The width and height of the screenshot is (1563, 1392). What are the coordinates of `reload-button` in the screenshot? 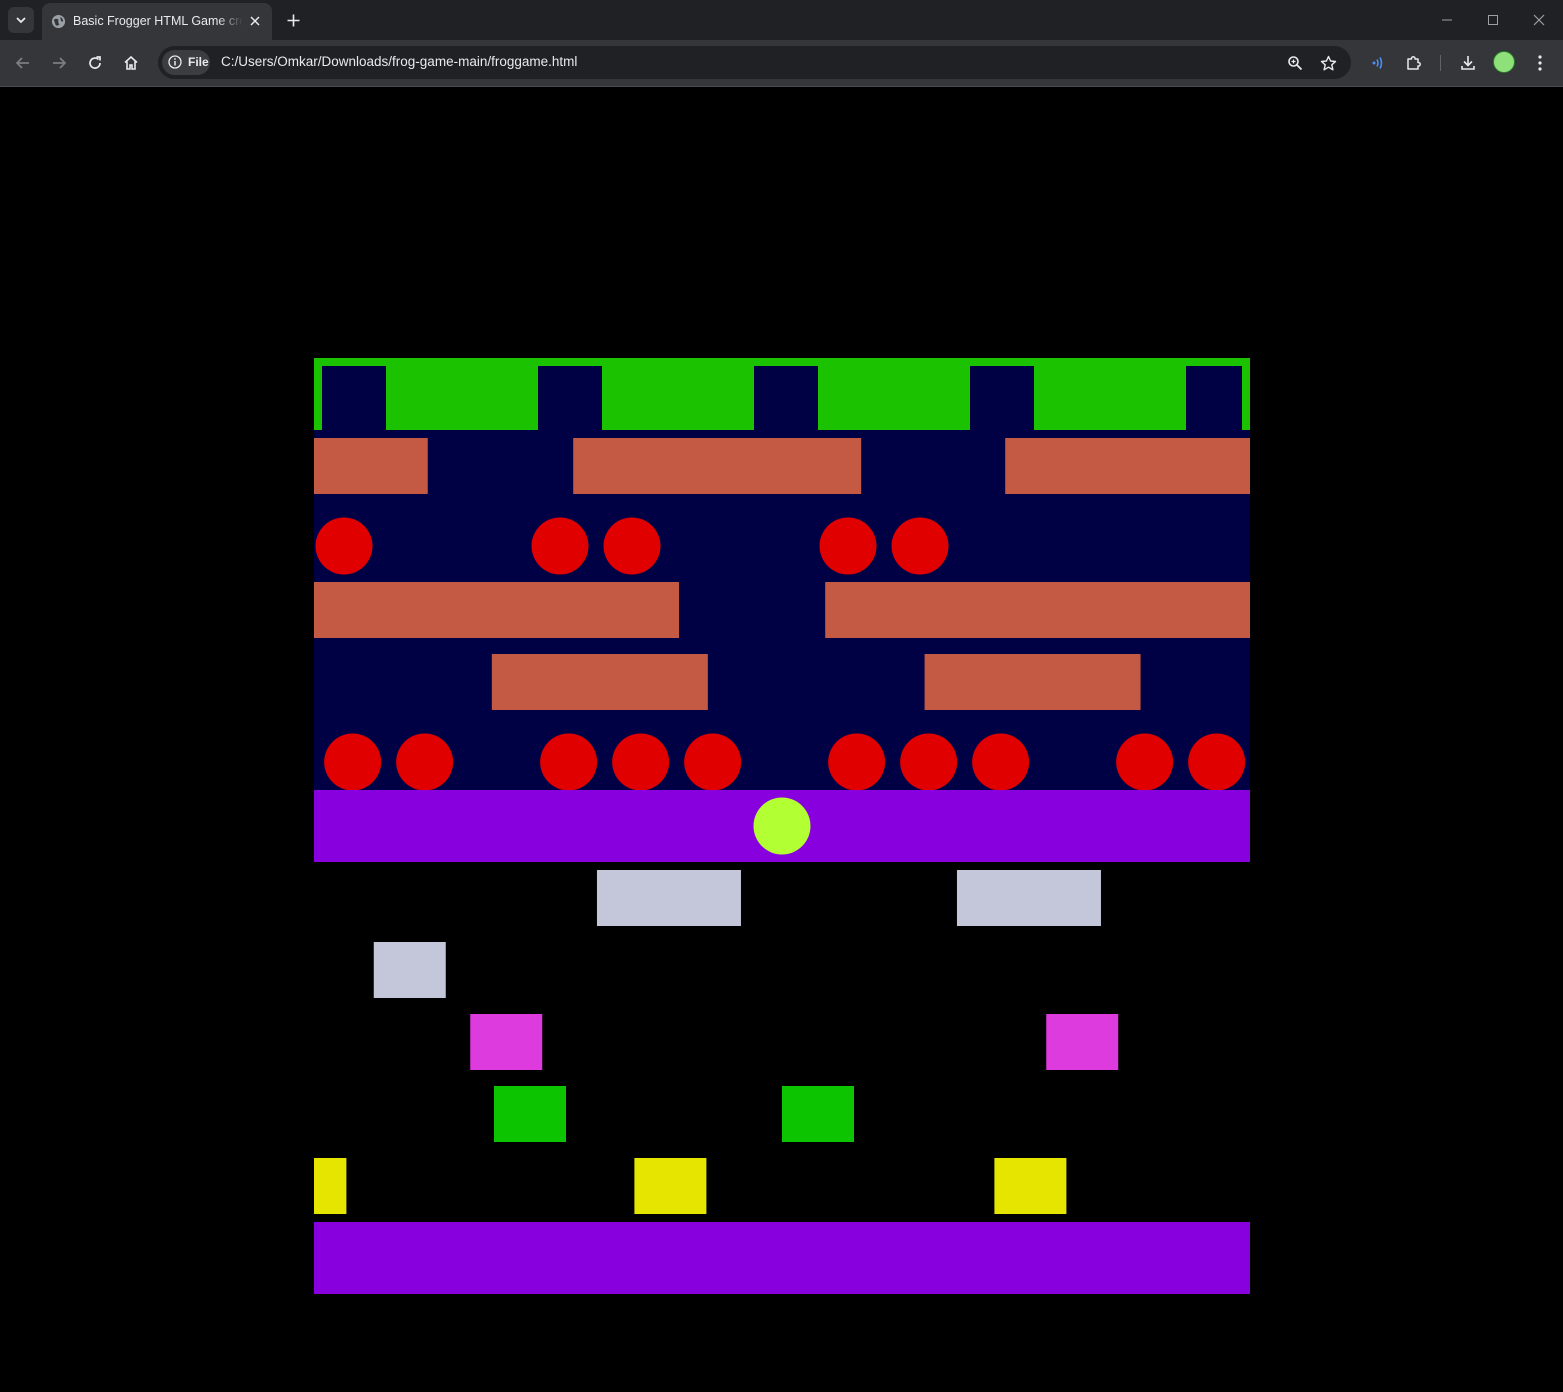 It's located at (95, 63).